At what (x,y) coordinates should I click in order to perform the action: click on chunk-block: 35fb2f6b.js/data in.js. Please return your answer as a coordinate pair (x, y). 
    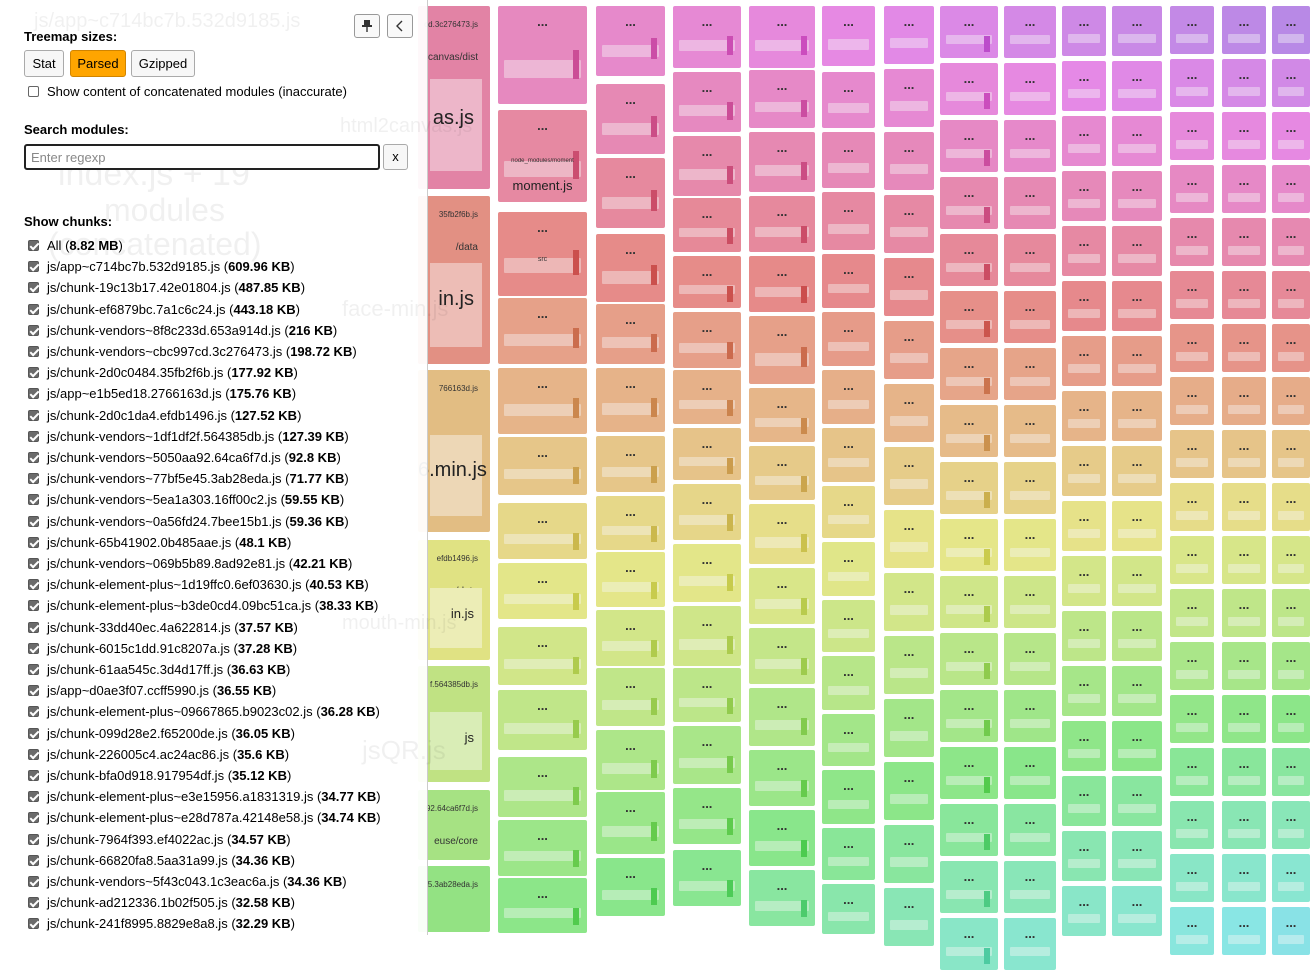
    Looking at the image, I should click on (454, 280).